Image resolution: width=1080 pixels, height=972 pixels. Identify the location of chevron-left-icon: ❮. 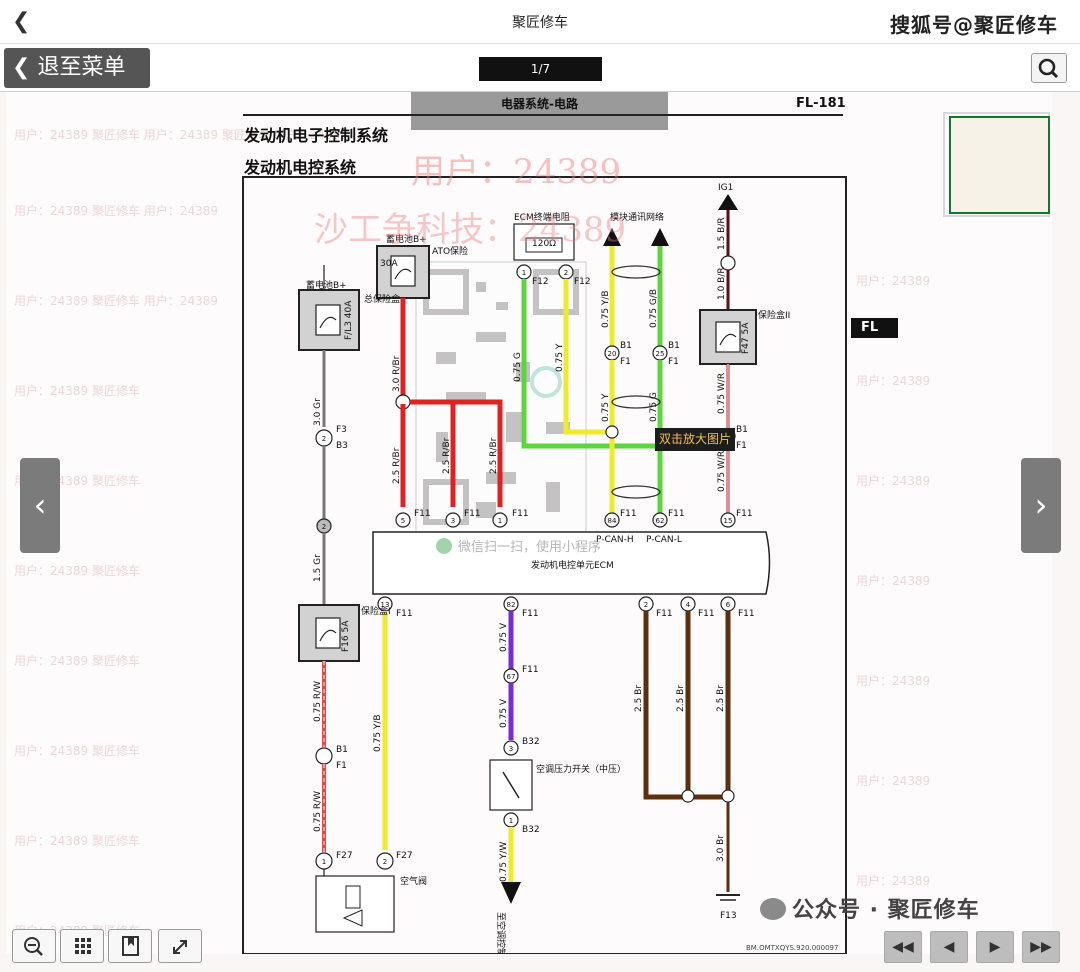
(21, 67).